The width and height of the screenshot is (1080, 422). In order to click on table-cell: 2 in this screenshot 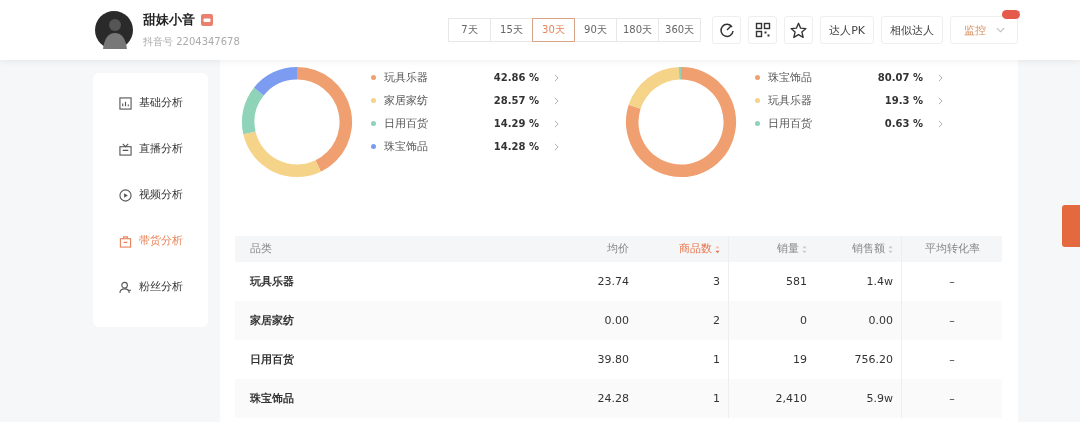, I will do `click(683, 320)`.